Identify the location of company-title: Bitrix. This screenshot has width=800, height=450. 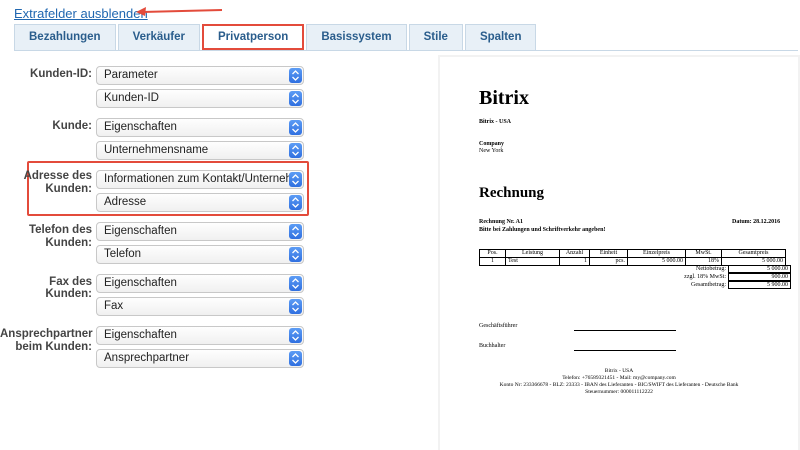
(504, 98).